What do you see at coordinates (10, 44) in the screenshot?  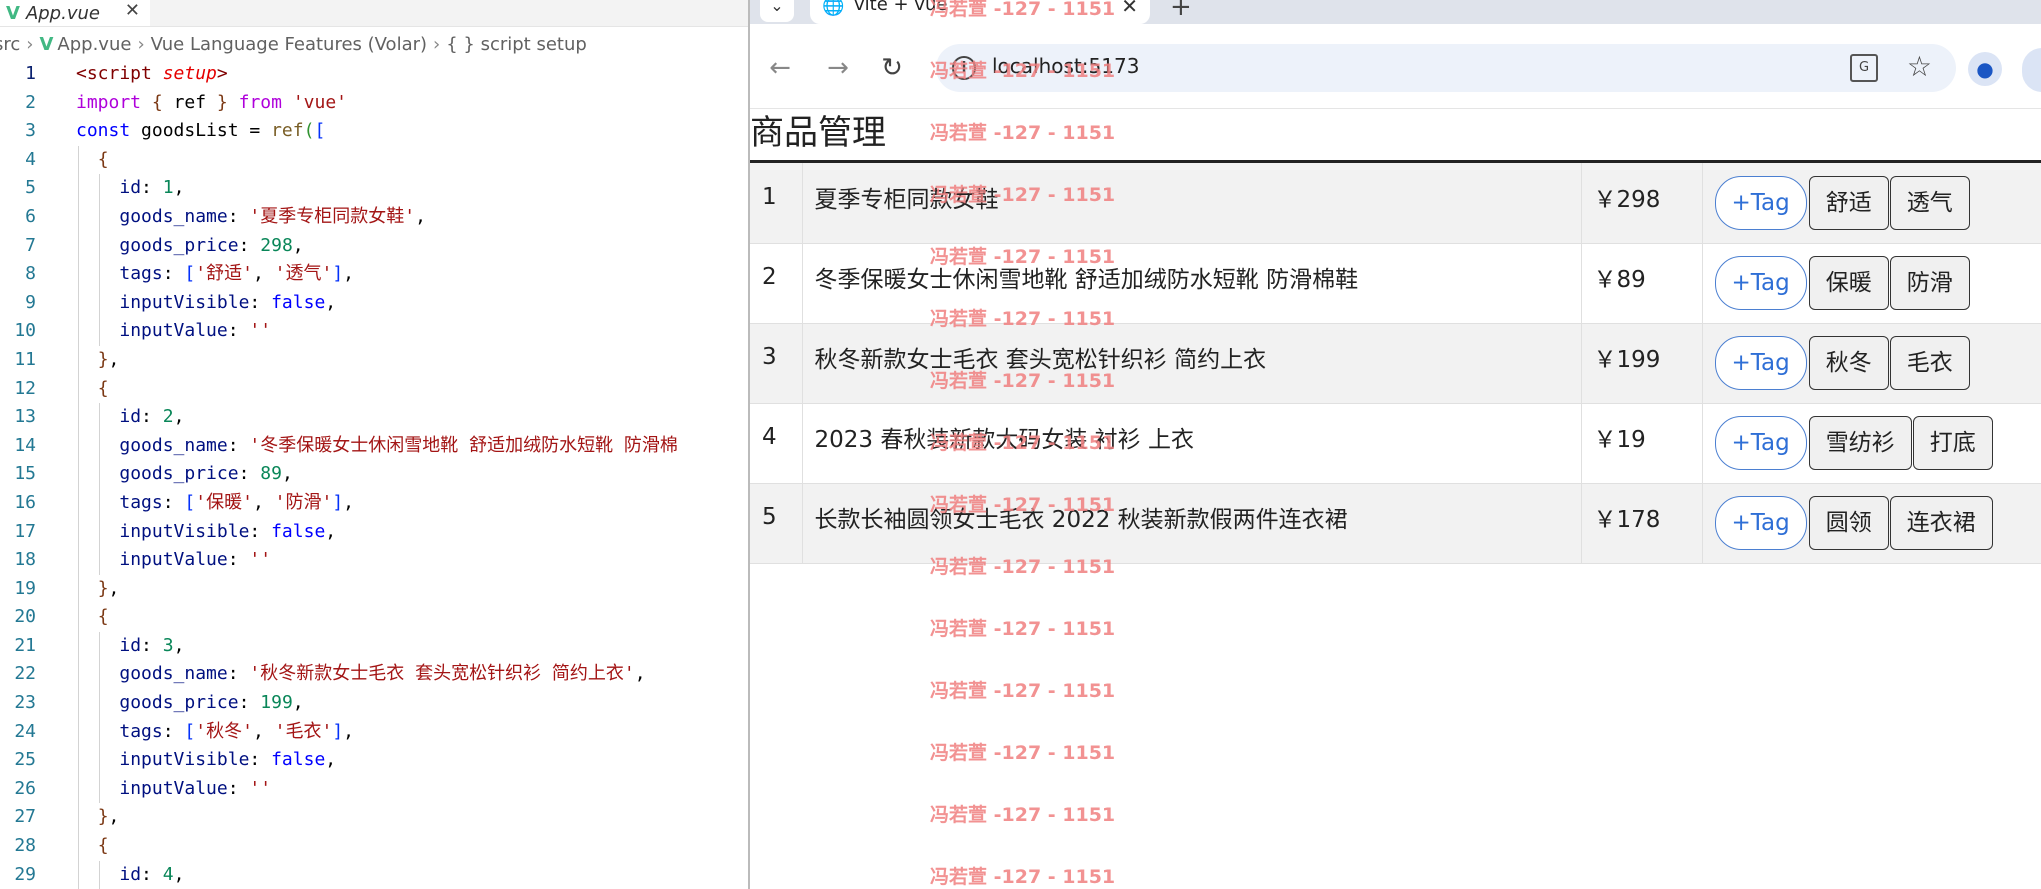 I see `breadcrumb-item-src: src` at bounding box center [10, 44].